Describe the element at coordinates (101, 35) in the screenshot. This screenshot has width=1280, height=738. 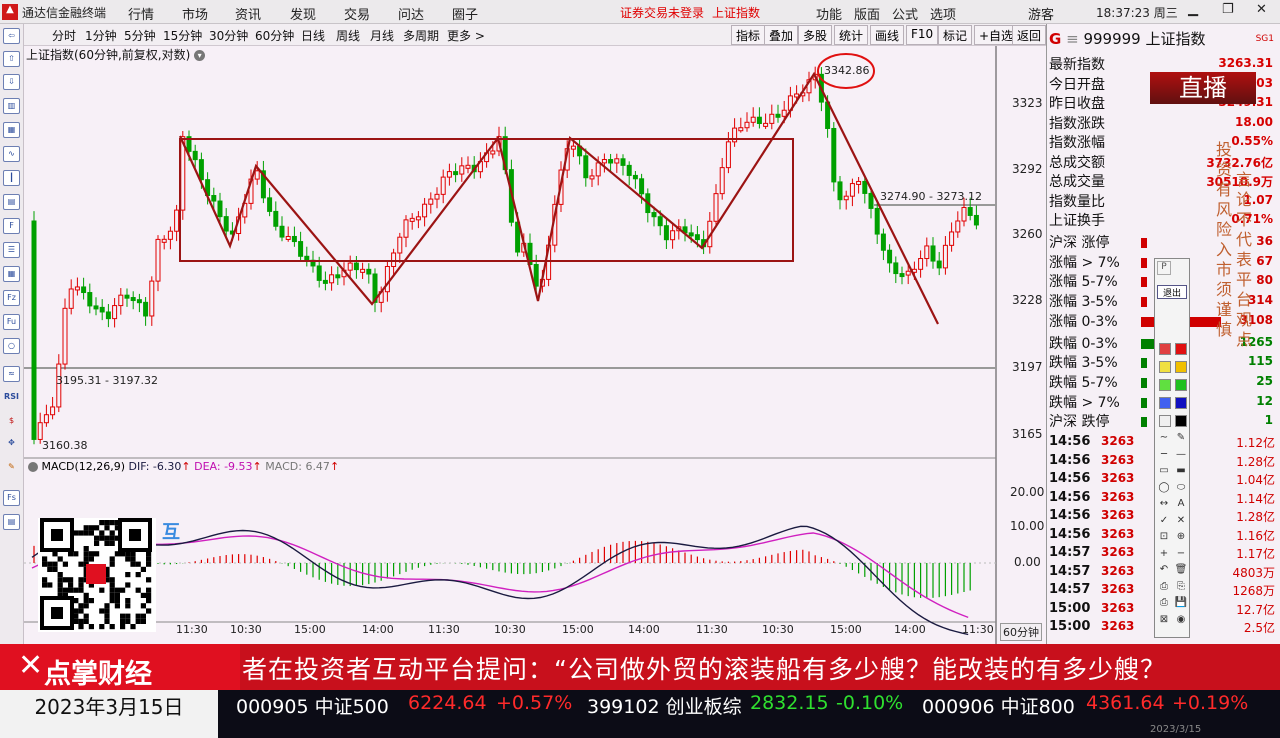
I see `period-1min: 1分钟` at that location.